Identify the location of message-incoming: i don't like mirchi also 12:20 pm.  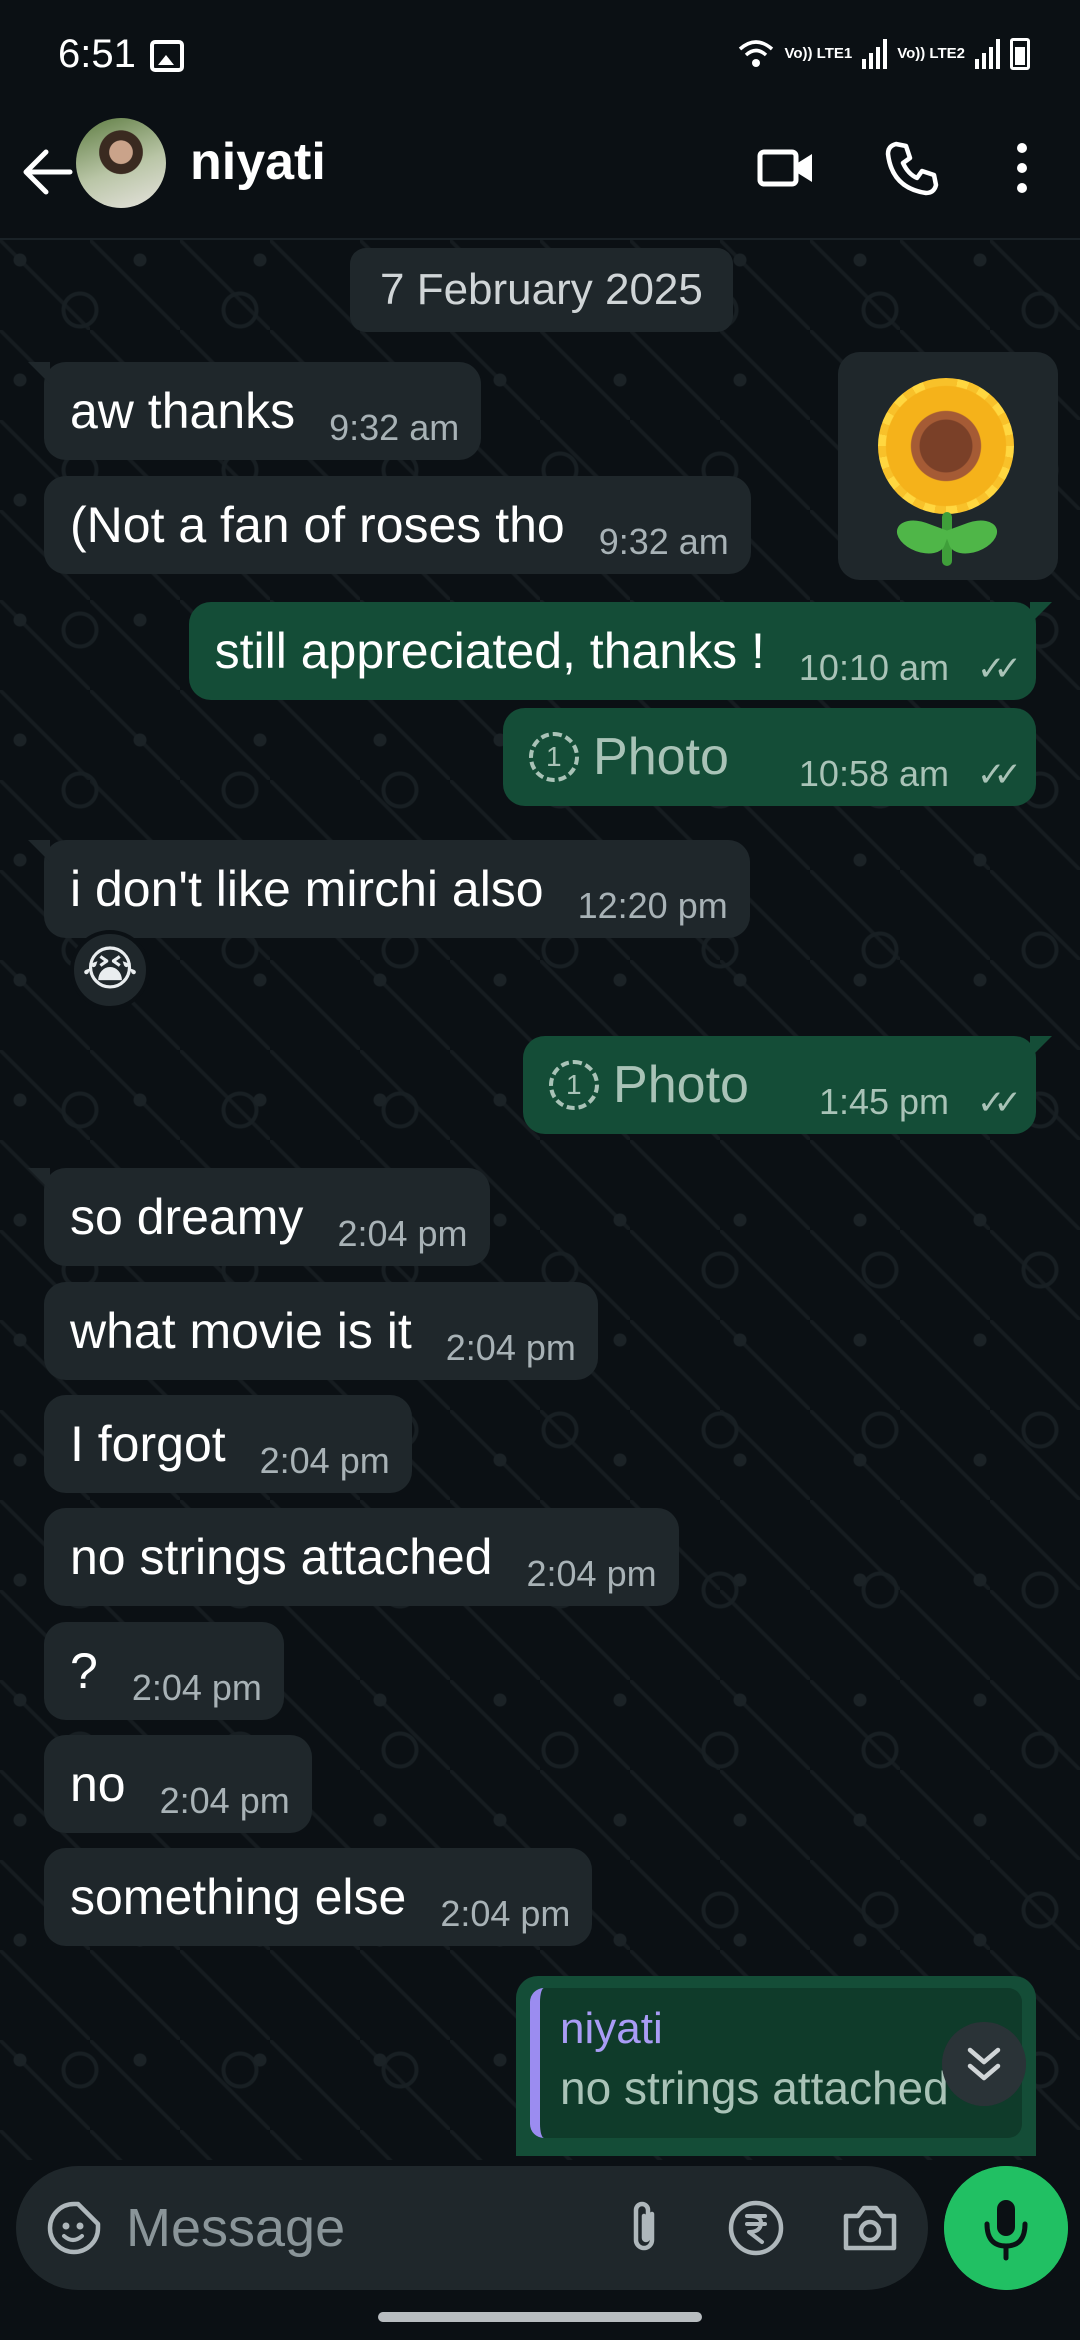
(389, 889).